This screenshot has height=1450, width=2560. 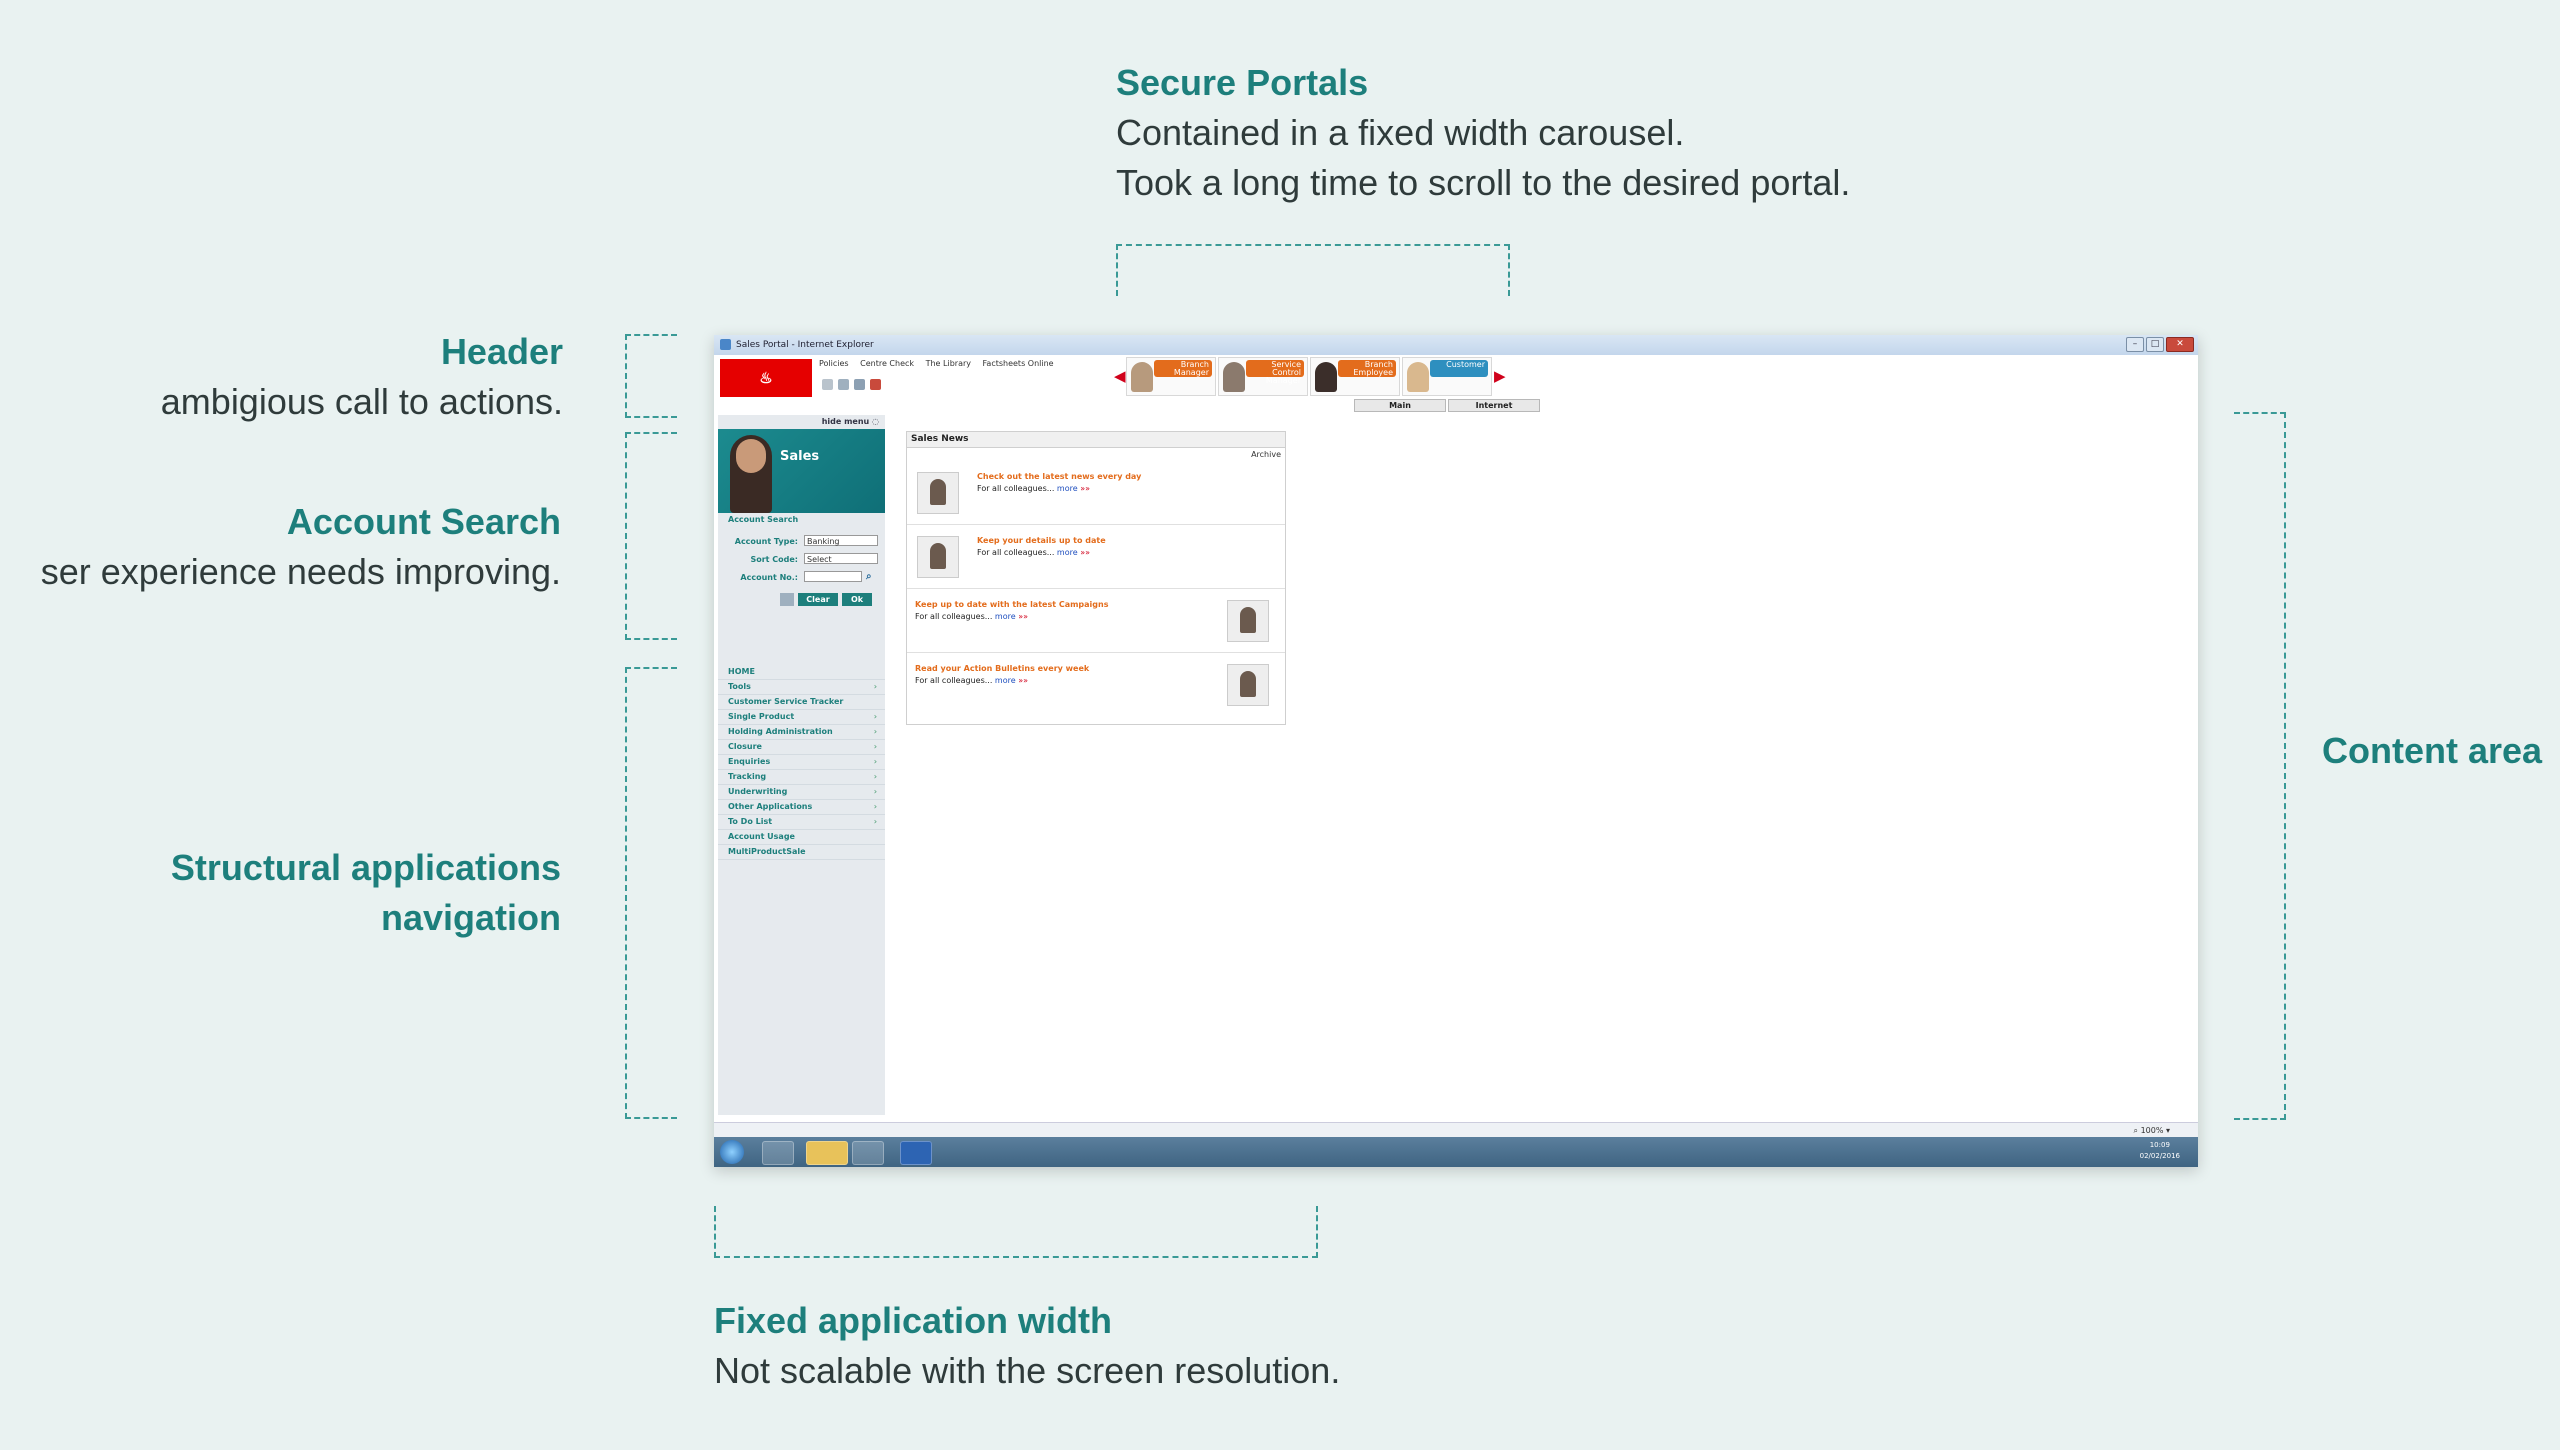 I want to click on topnav-policies: Policies, so click(x=834, y=363).